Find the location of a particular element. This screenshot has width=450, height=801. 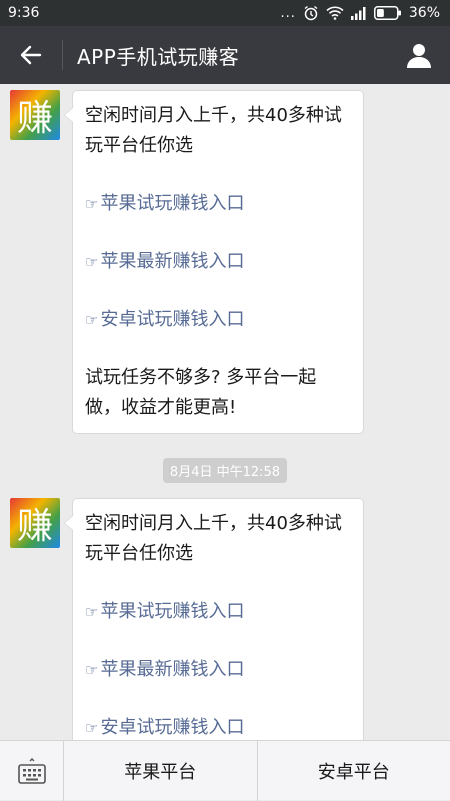

profile-button is located at coordinates (419, 55).